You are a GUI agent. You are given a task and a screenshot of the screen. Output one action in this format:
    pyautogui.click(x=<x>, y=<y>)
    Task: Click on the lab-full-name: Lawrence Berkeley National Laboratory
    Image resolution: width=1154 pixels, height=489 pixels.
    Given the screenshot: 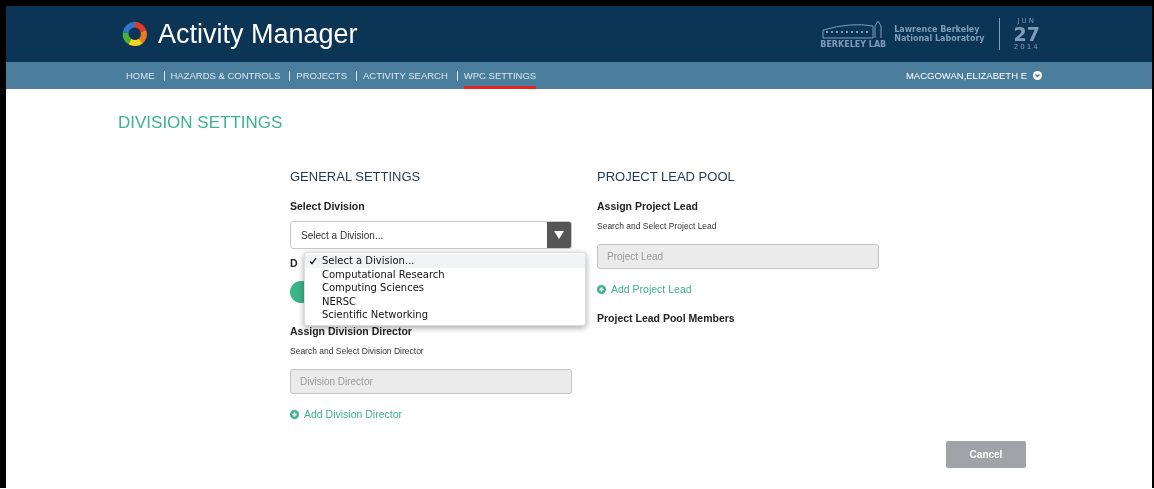 What is the action you would take?
    pyautogui.click(x=939, y=34)
    